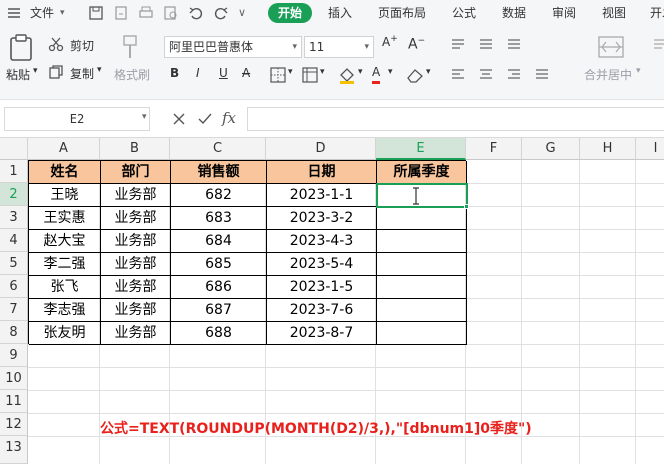 The image size is (664, 464). What do you see at coordinates (65, 287) in the screenshot?
I see `table-cell: 张飞` at bounding box center [65, 287].